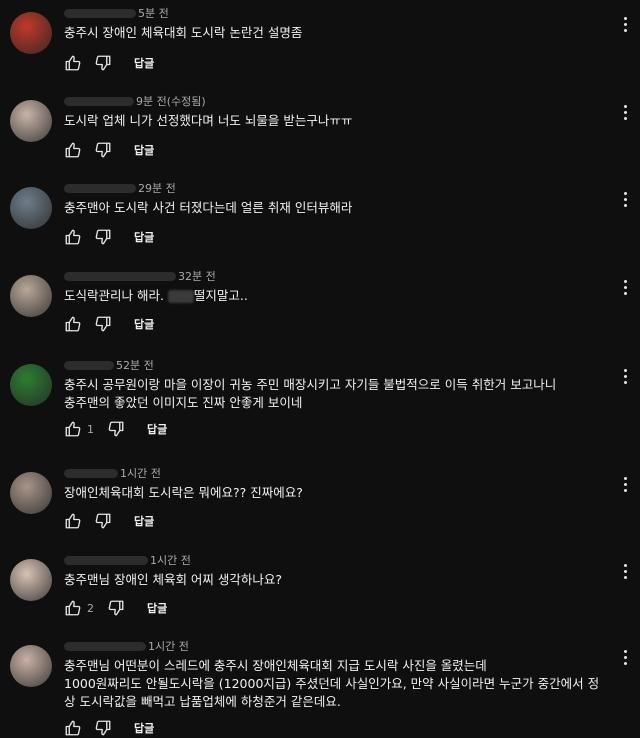 The height and width of the screenshot is (738, 640). What do you see at coordinates (344, 33) in the screenshot?
I see `comment-text: 충주시 장애인 체육대회 도시락 논란건 설명좀` at bounding box center [344, 33].